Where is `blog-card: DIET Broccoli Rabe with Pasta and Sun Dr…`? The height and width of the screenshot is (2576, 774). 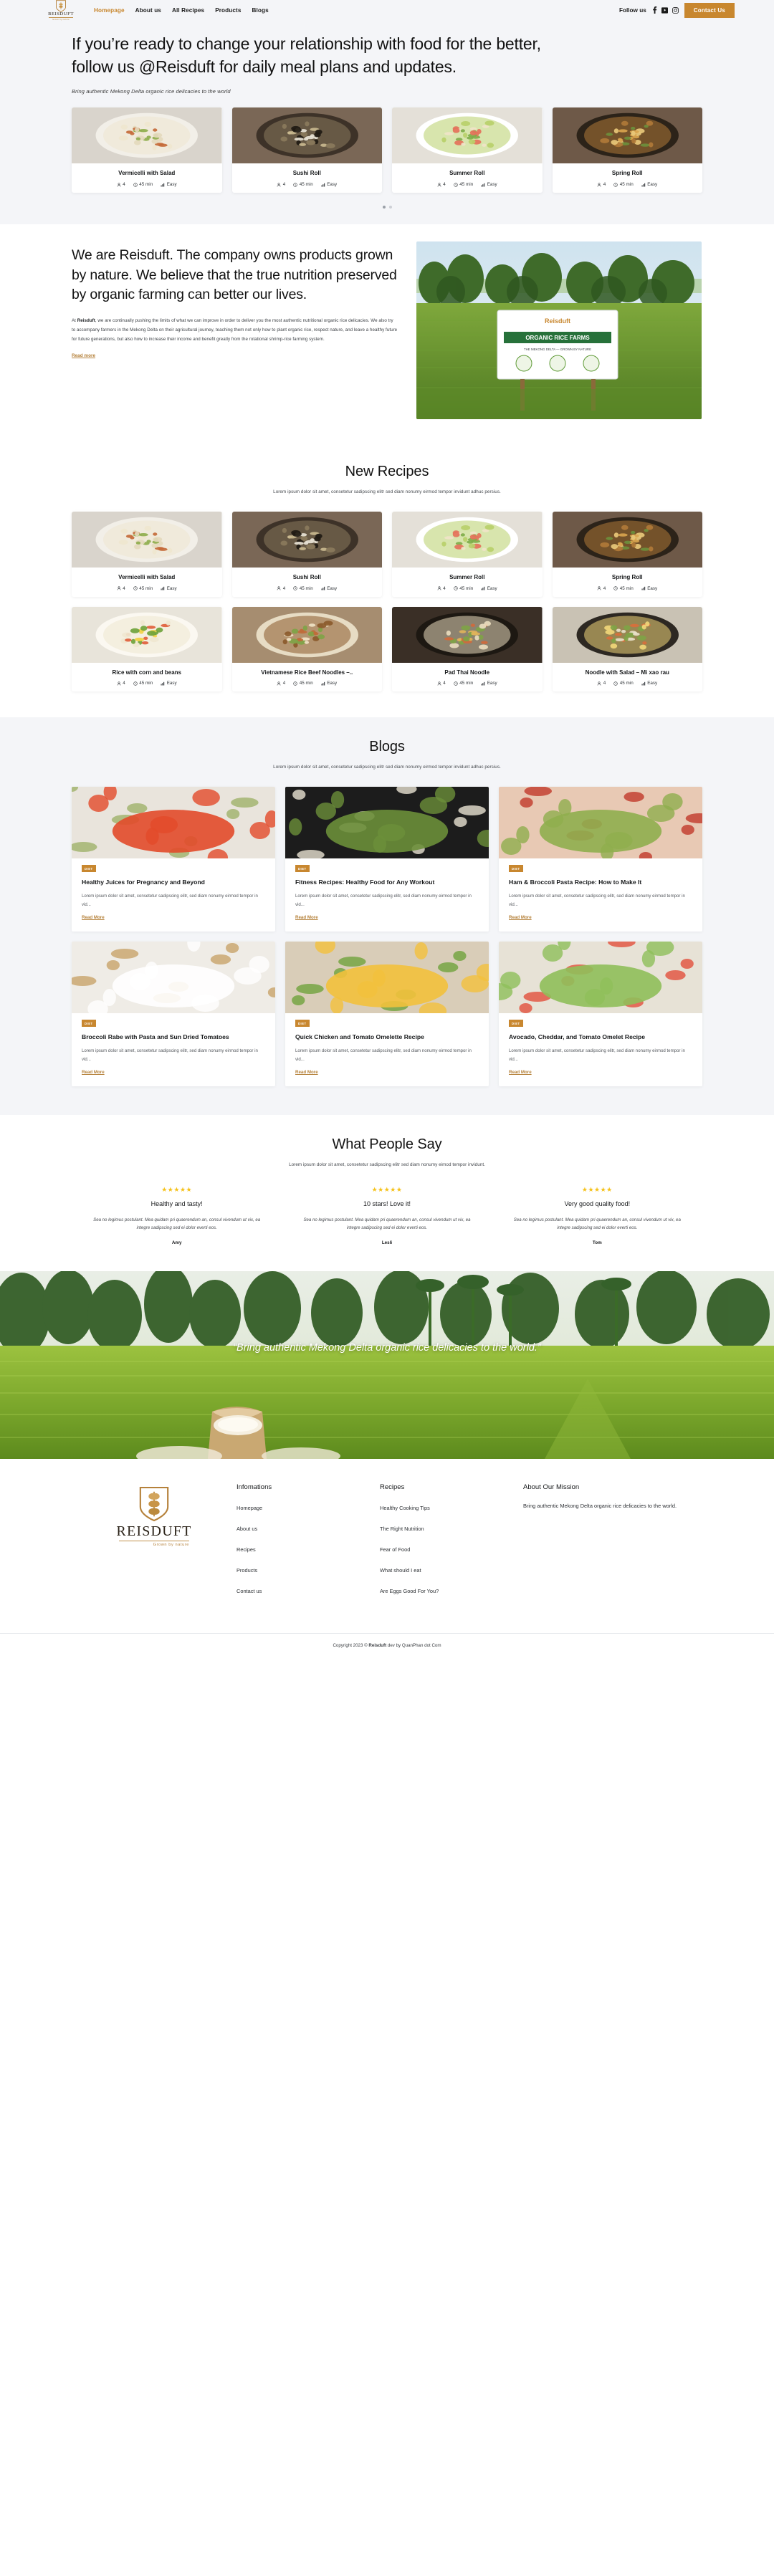 blog-card: DIET Broccoli Rabe with Pasta and Sun Dr… is located at coordinates (173, 1014).